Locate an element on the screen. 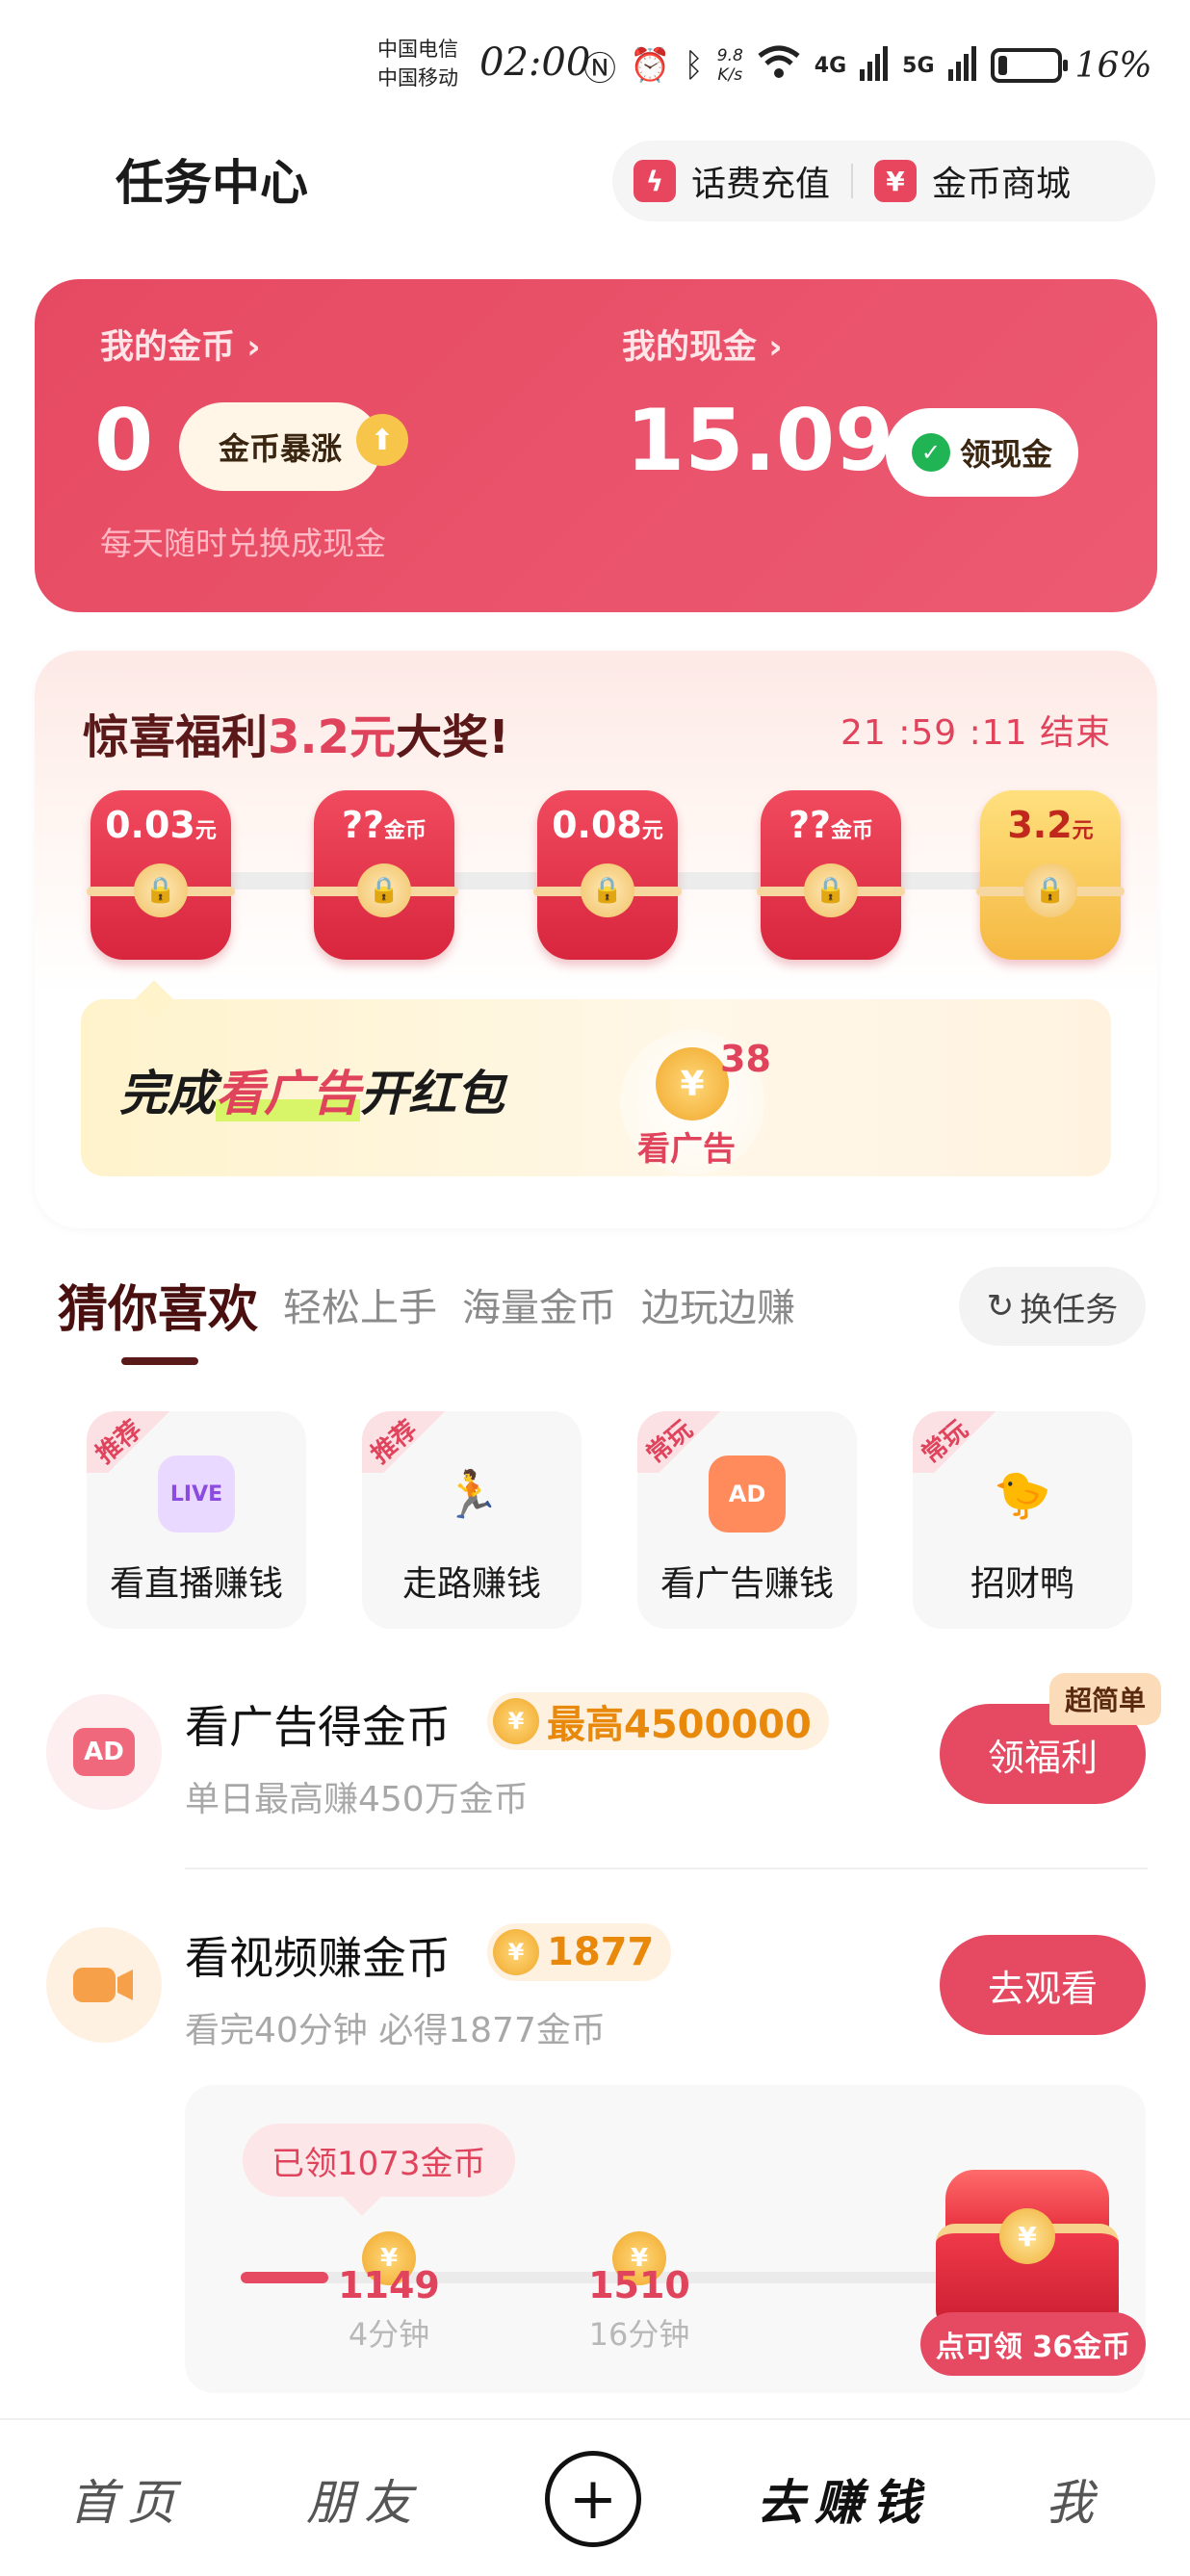 The width and height of the screenshot is (1190, 2576). wallet-subtext: 每天随时兑换成现金 is located at coordinates (243, 543).